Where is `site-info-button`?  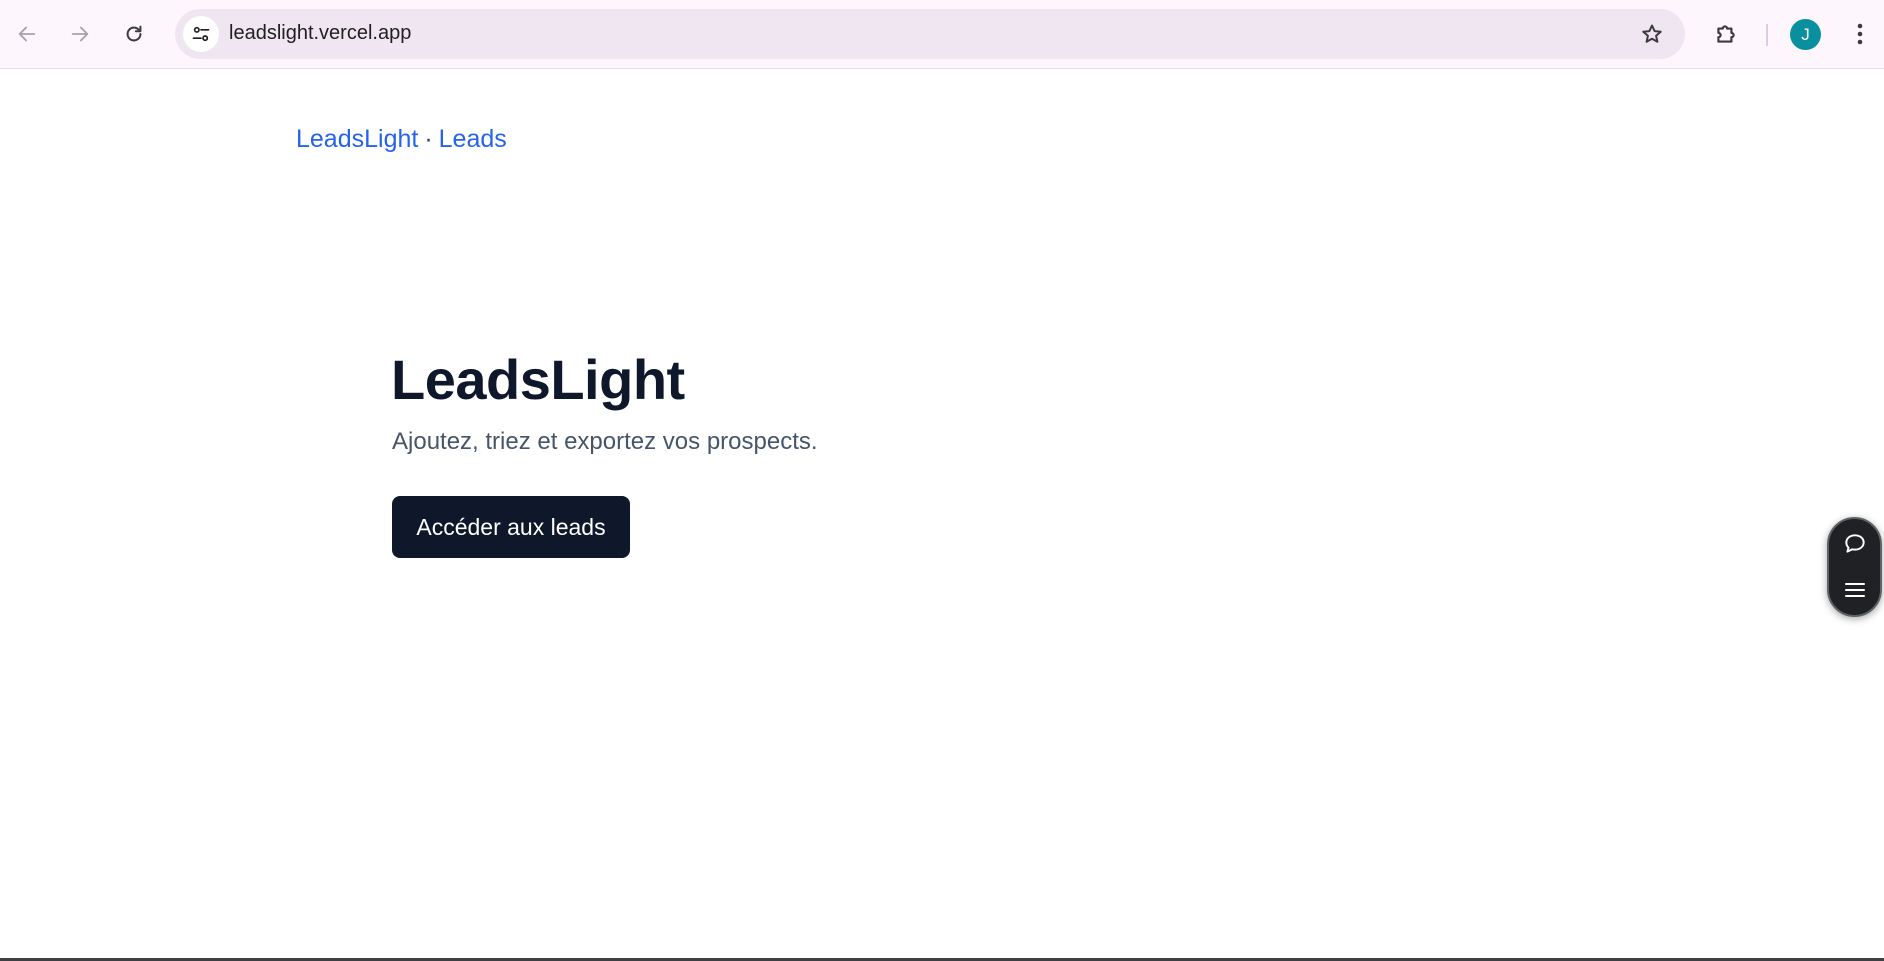
site-info-button is located at coordinates (201, 34).